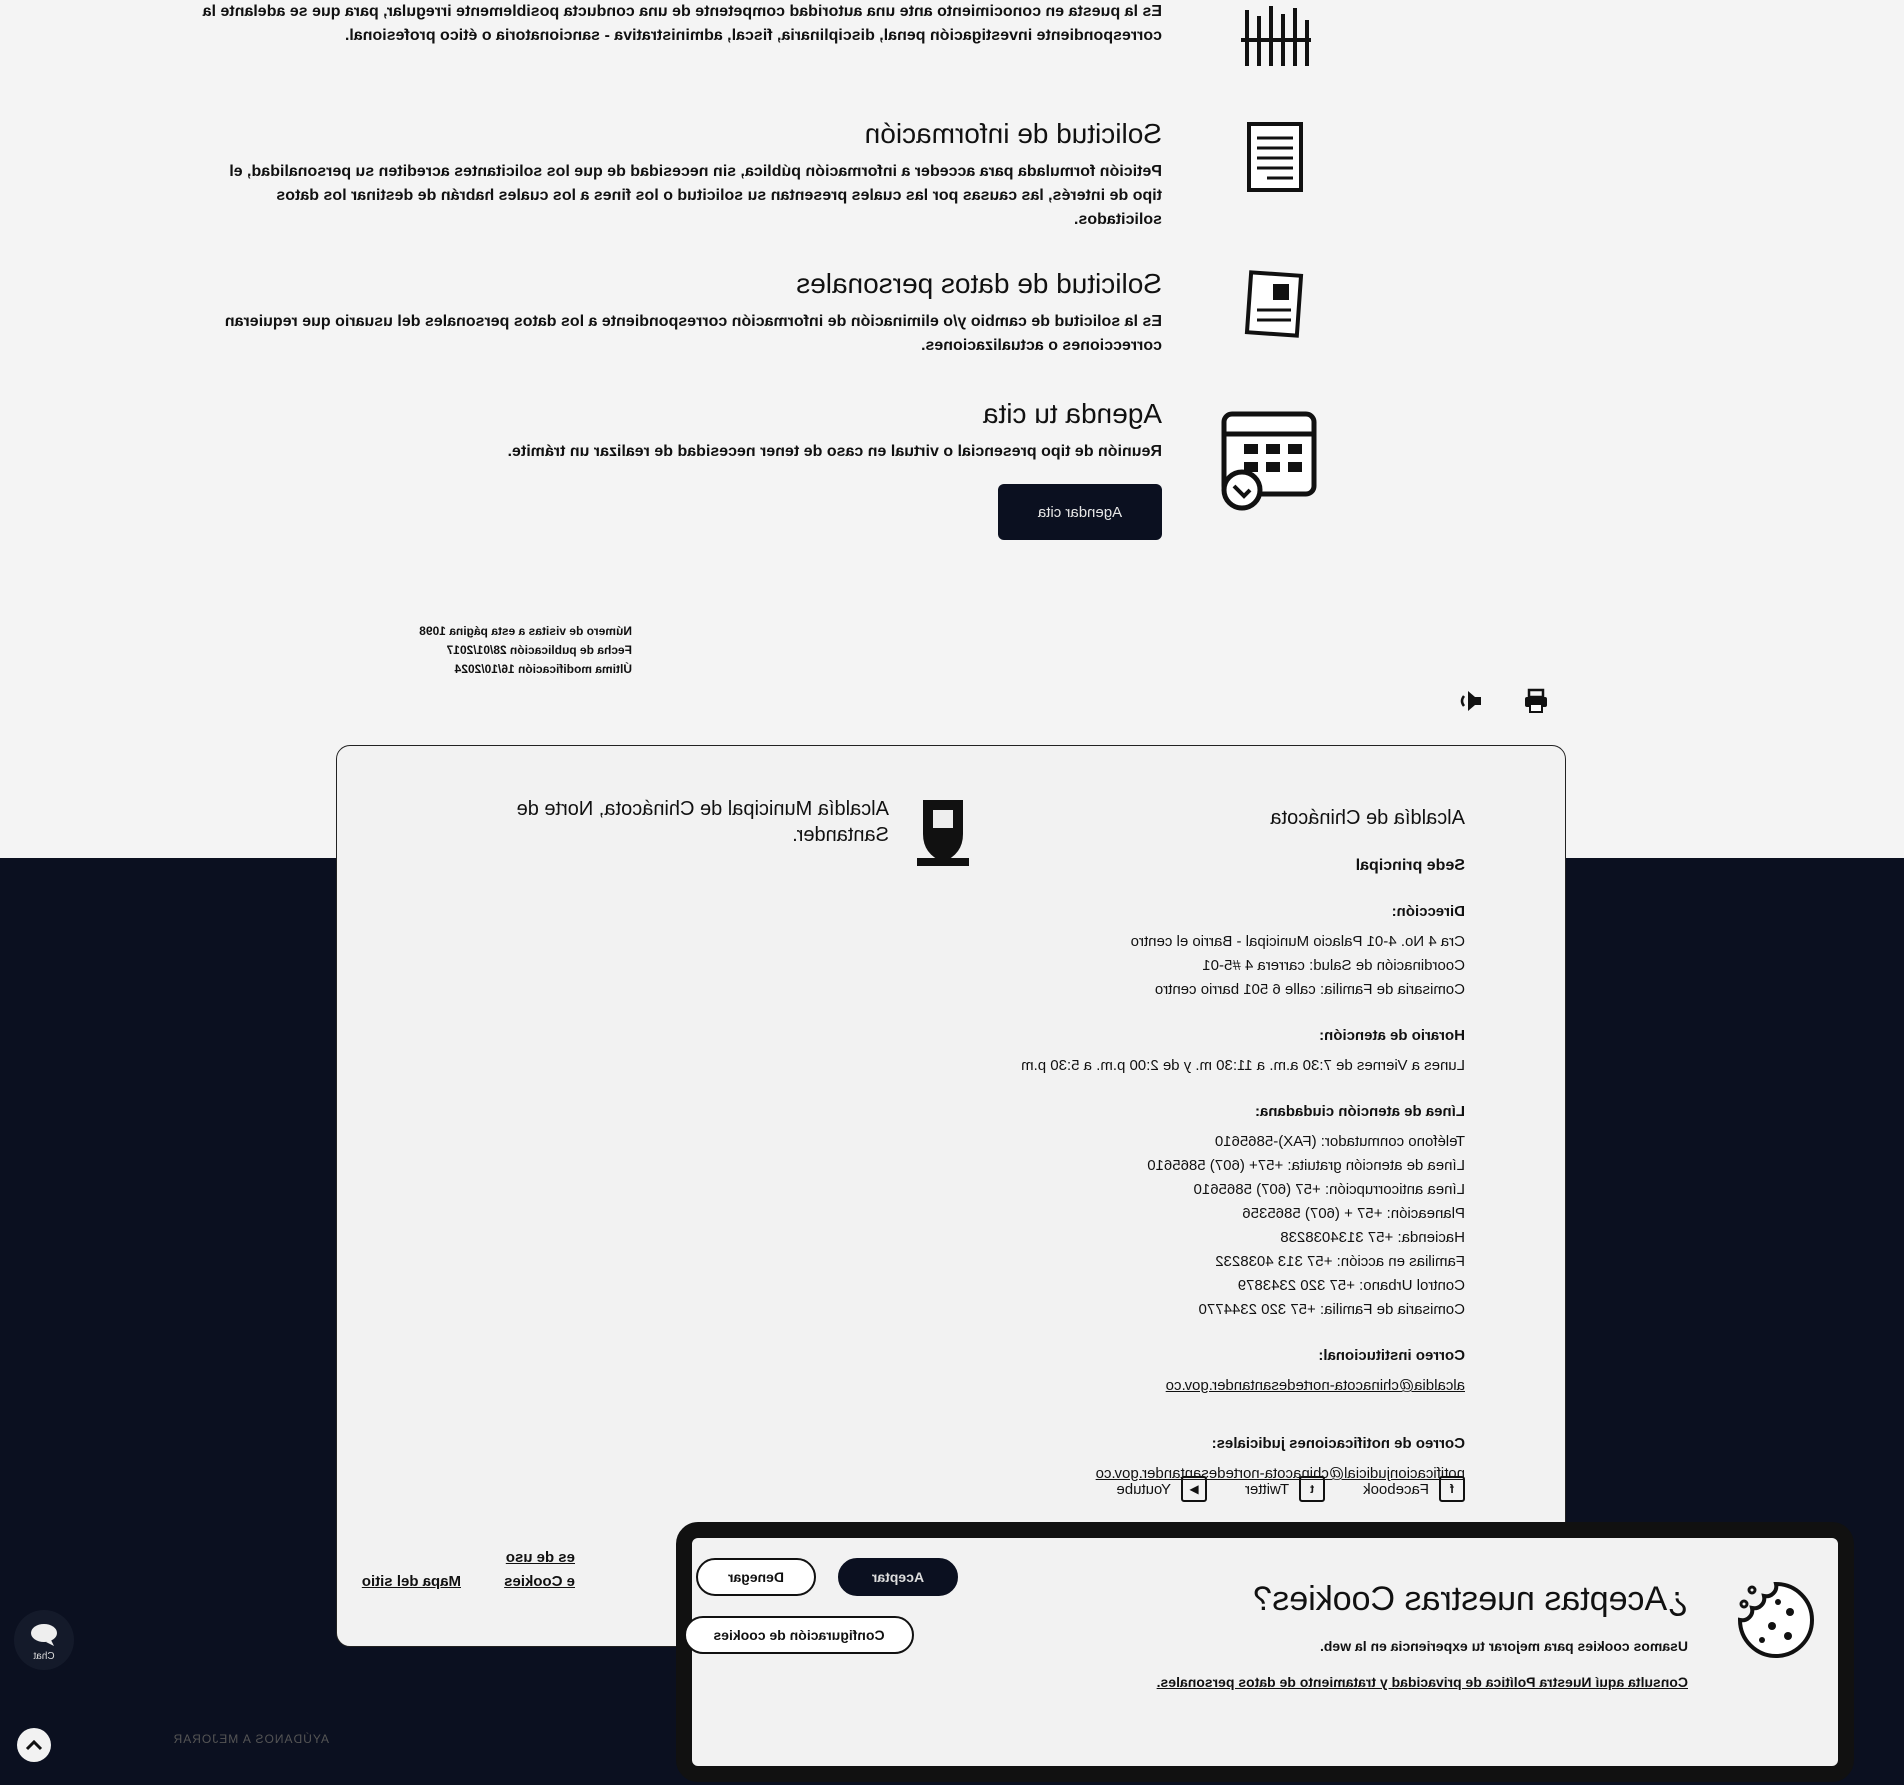  Describe the element at coordinates (1396, 1489) in the screenshot. I see `facebook-label: Facebook` at that location.